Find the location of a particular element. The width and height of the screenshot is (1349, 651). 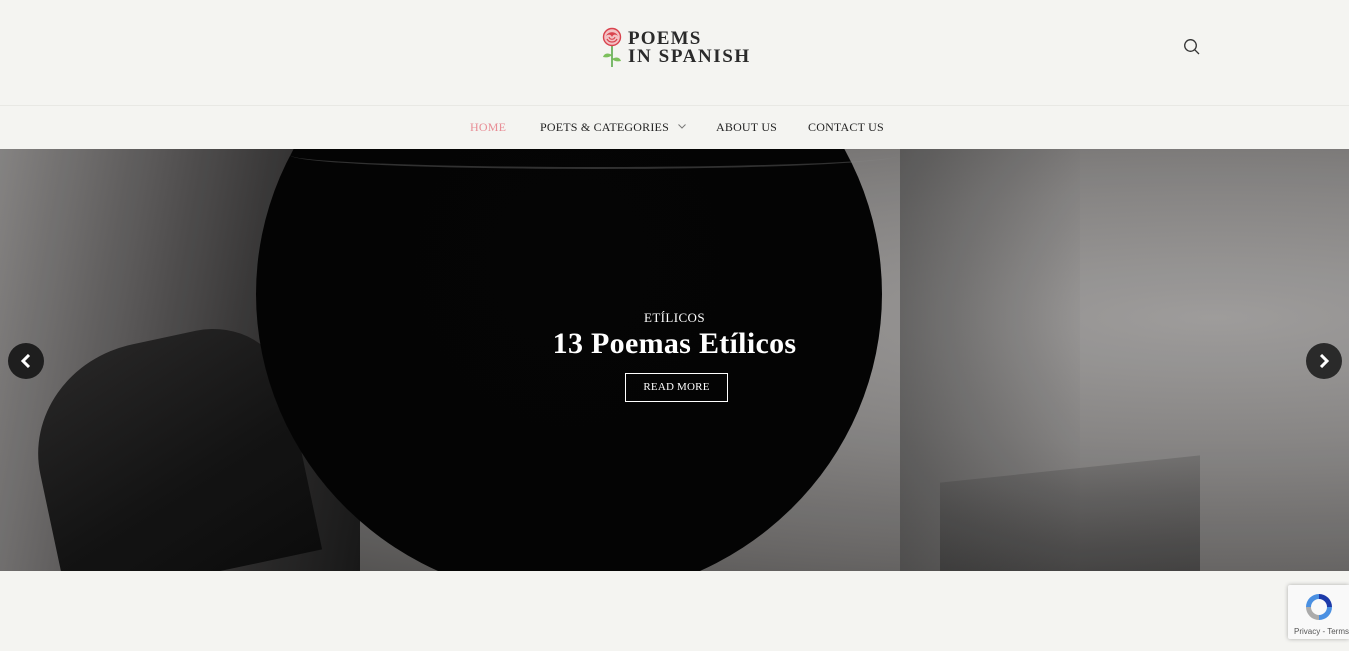

logo-text: POEMS IN SPANISH is located at coordinates (689, 48).